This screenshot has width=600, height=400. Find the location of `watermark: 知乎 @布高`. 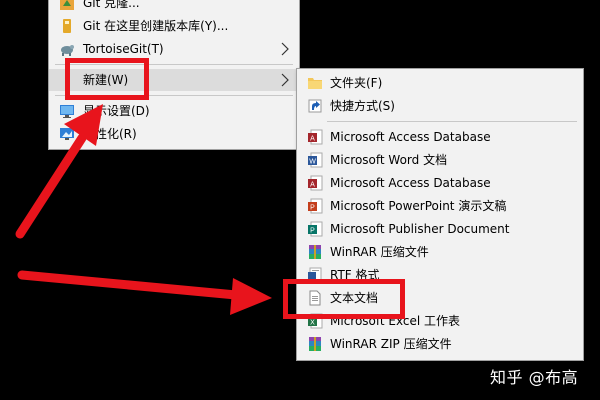

watermark: 知乎 @布高 is located at coordinates (534, 377).